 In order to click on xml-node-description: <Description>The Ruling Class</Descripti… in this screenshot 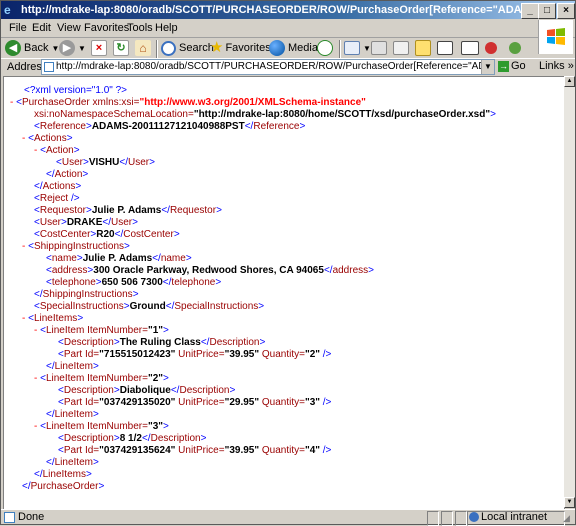, I will do `click(162, 342)`.